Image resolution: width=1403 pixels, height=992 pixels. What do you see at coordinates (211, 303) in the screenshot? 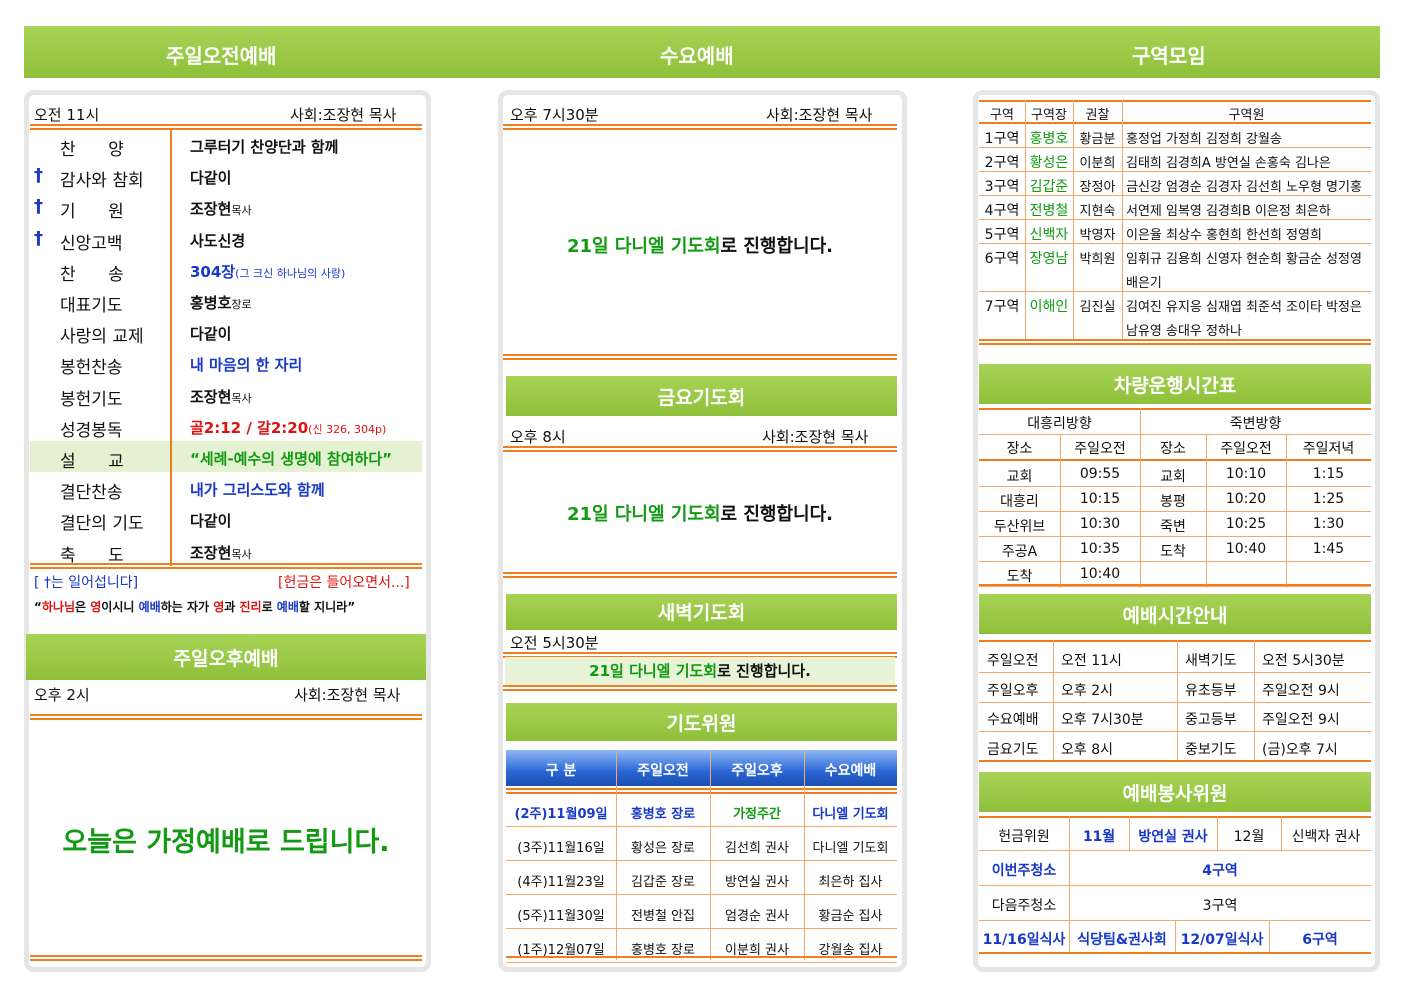
I see `order-item-value: 홍병호` at bounding box center [211, 303].